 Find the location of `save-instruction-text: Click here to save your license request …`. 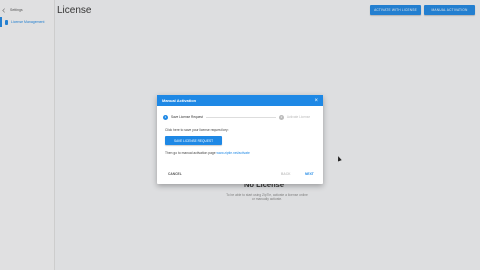

save-instruction-text: Click here to save your license request … is located at coordinates (197, 130).